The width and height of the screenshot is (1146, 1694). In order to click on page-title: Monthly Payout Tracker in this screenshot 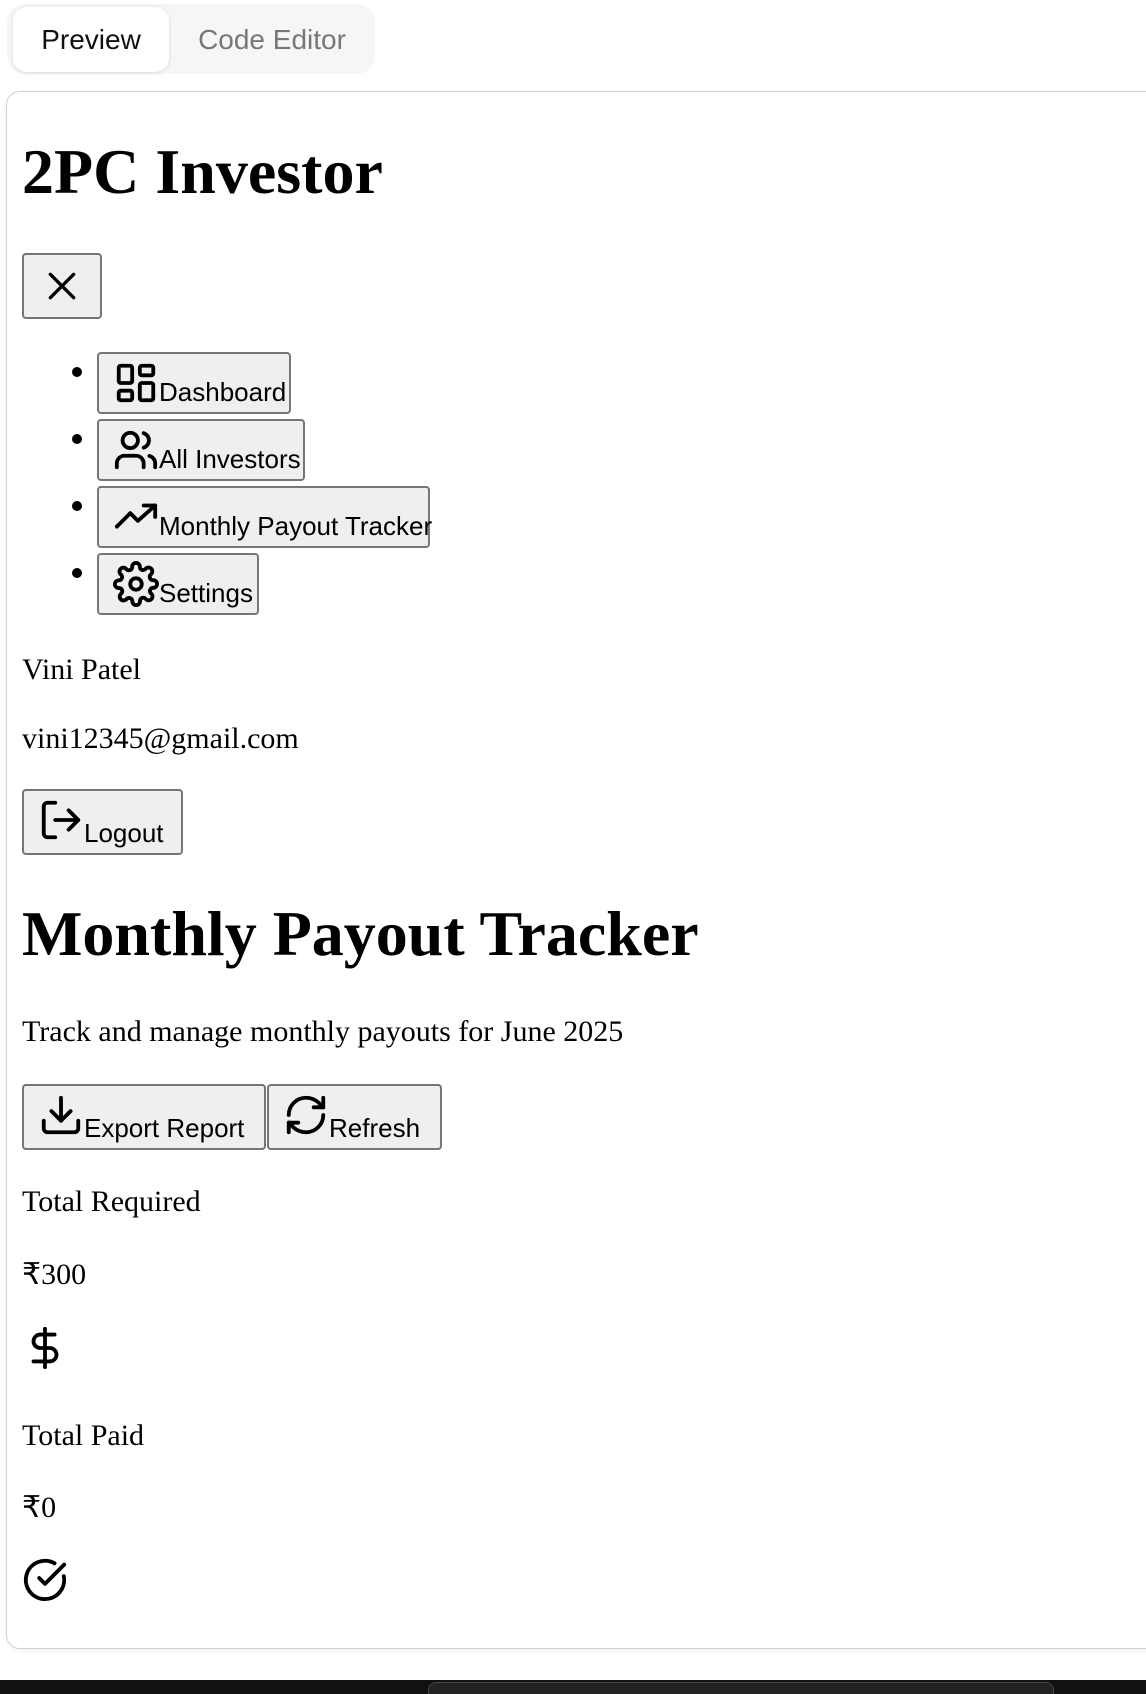, I will do `click(360, 933)`.